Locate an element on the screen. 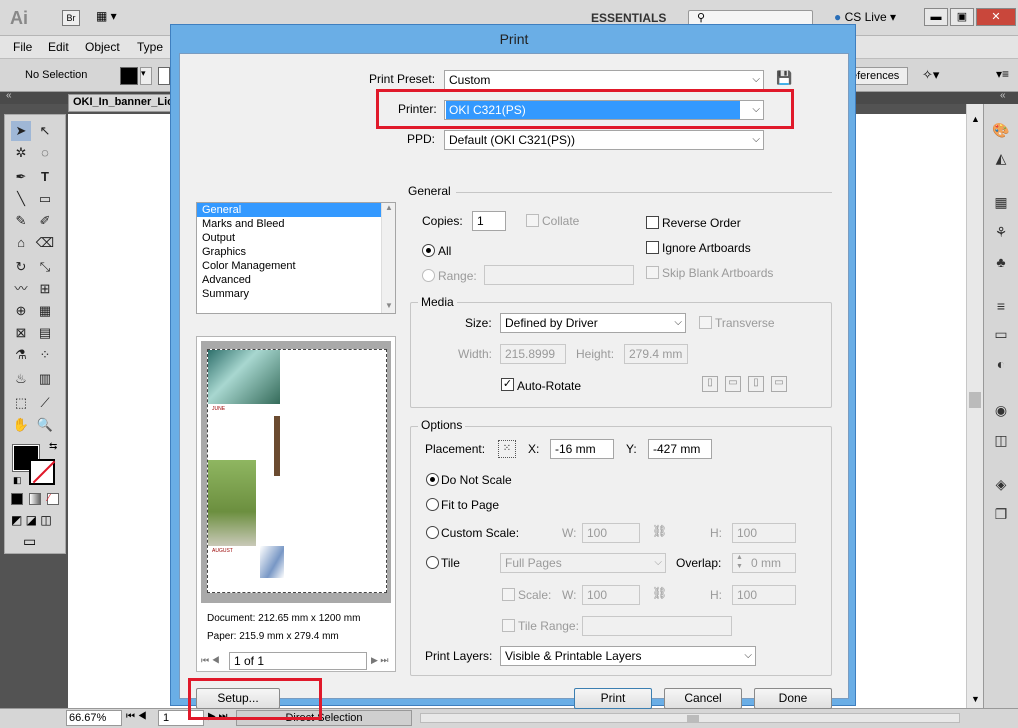 The image size is (1018, 728). tile-radio is located at coordinates (432, 562).